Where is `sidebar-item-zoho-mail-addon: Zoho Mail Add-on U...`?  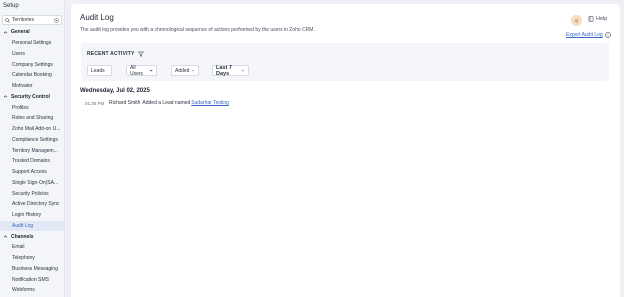 sidebar-item-zoho-mail-addon: Zoho Mail Add-on U... is located at coordinates (32, 129).